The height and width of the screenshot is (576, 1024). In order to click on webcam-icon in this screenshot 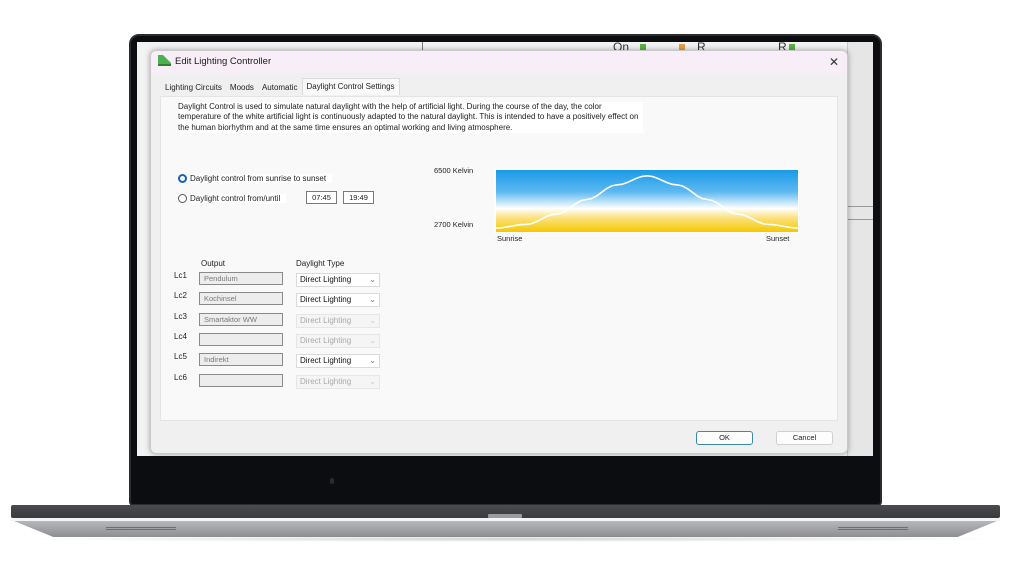, I will do `click(332, 481)`.